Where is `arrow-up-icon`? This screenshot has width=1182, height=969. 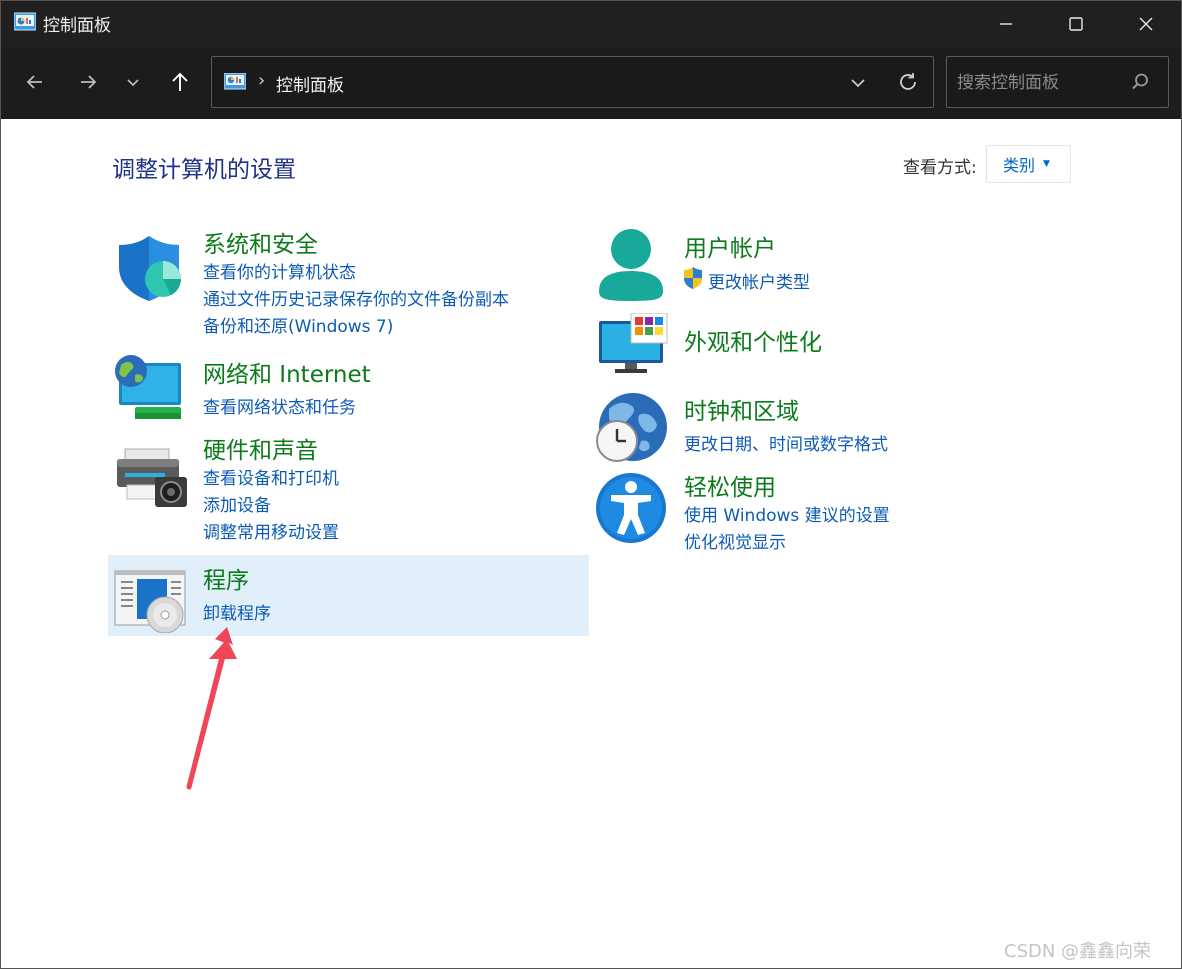
arrow-up-icon is located at coordinates (180, 81).